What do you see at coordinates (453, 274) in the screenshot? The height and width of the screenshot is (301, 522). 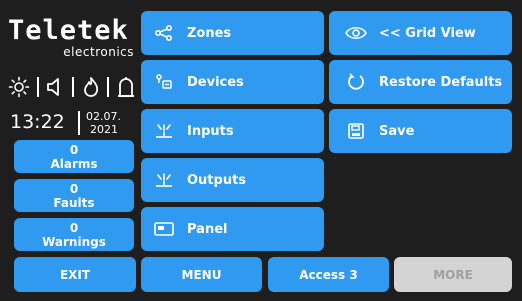 I see `more-button: MORE` at bounding box center [453, 274].